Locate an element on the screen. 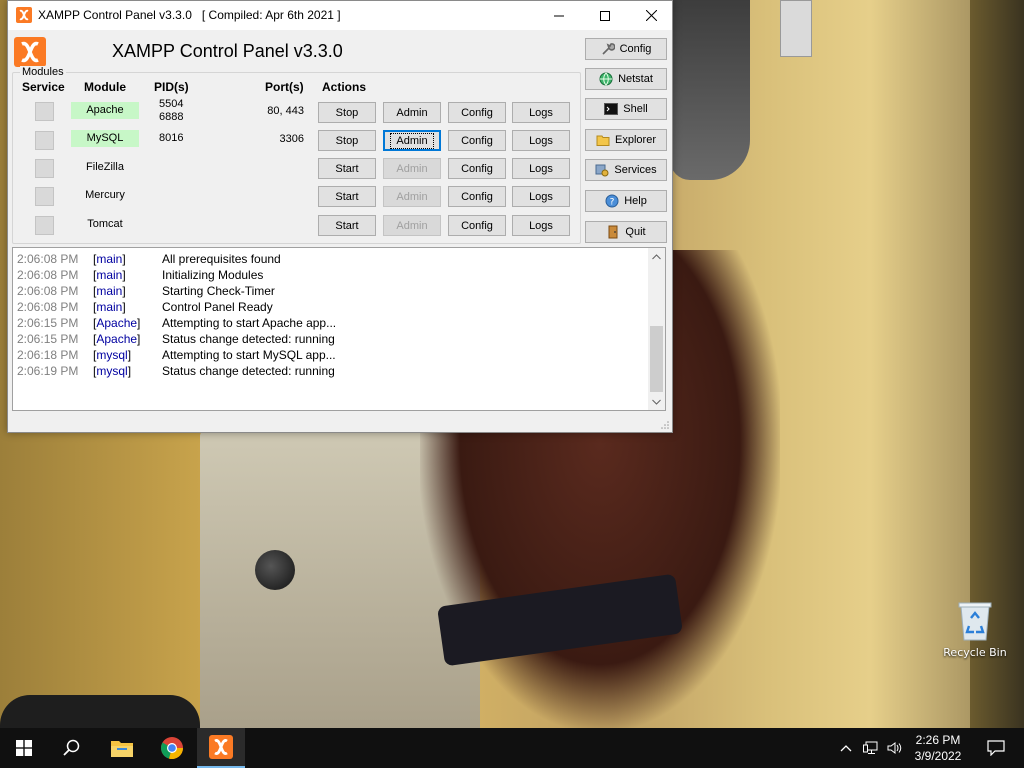 This screenshot has width=1024, height=768. clock-date: 3/9/2022 is located at coordinates (938, 756).